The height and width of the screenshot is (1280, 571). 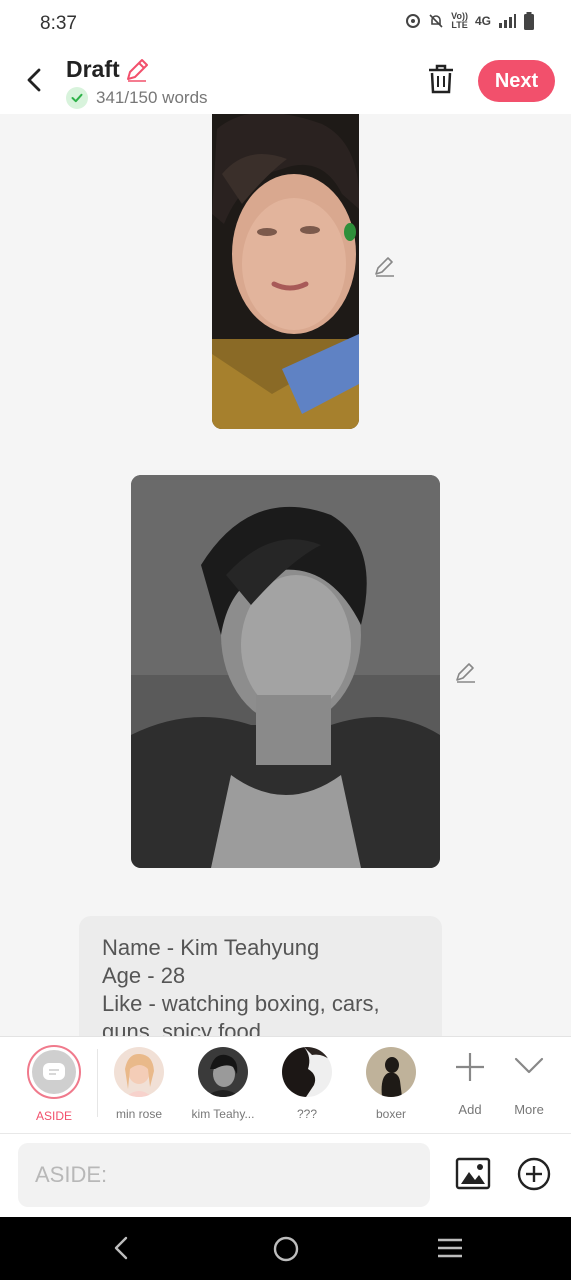 What do you see at coordinates (241, 1003) in the screenshot?
I see `story-line: Like - watching boxing, cars,` at bounding box center [241, 1003].